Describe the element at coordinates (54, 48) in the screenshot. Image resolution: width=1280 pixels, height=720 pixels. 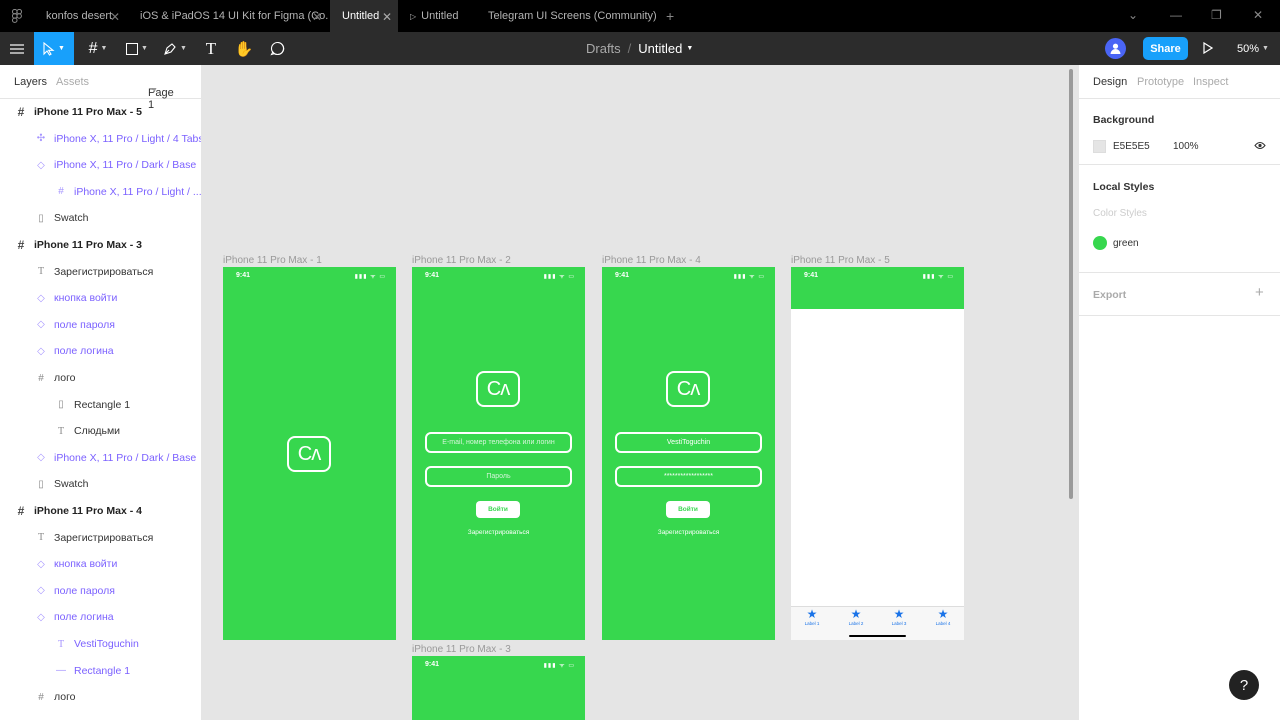
I see `move-tool: ▼` at that location.